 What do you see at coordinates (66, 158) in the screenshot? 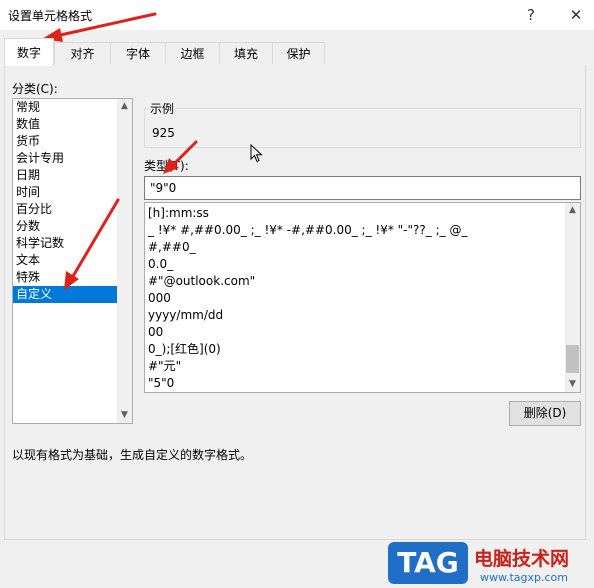
I see `category-item: 会计专用` at bounding box center [66, 158].